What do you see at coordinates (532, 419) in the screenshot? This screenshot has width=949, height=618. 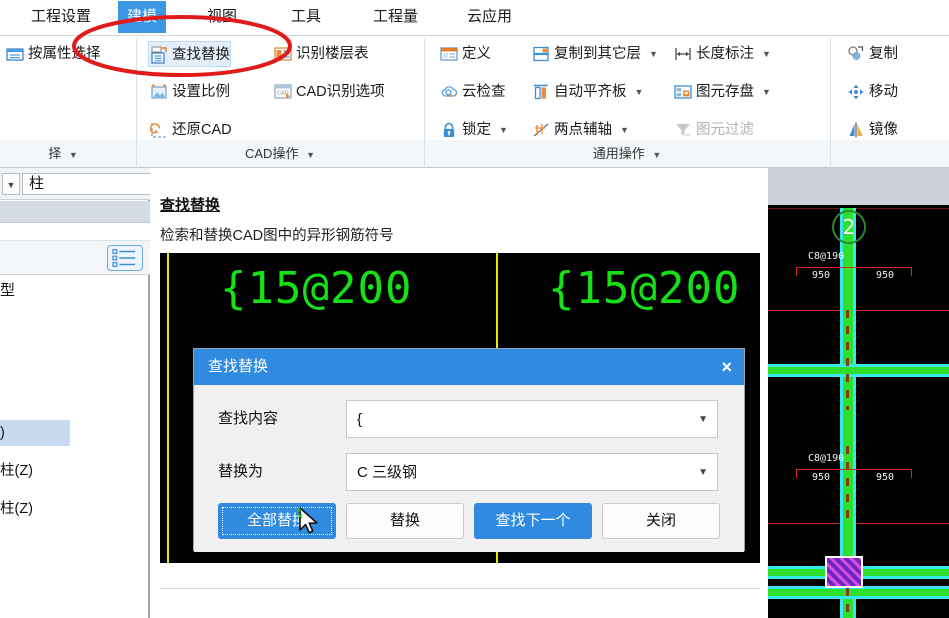 I see `find-what-combo: { ▼` at bounding box center [532, 419].